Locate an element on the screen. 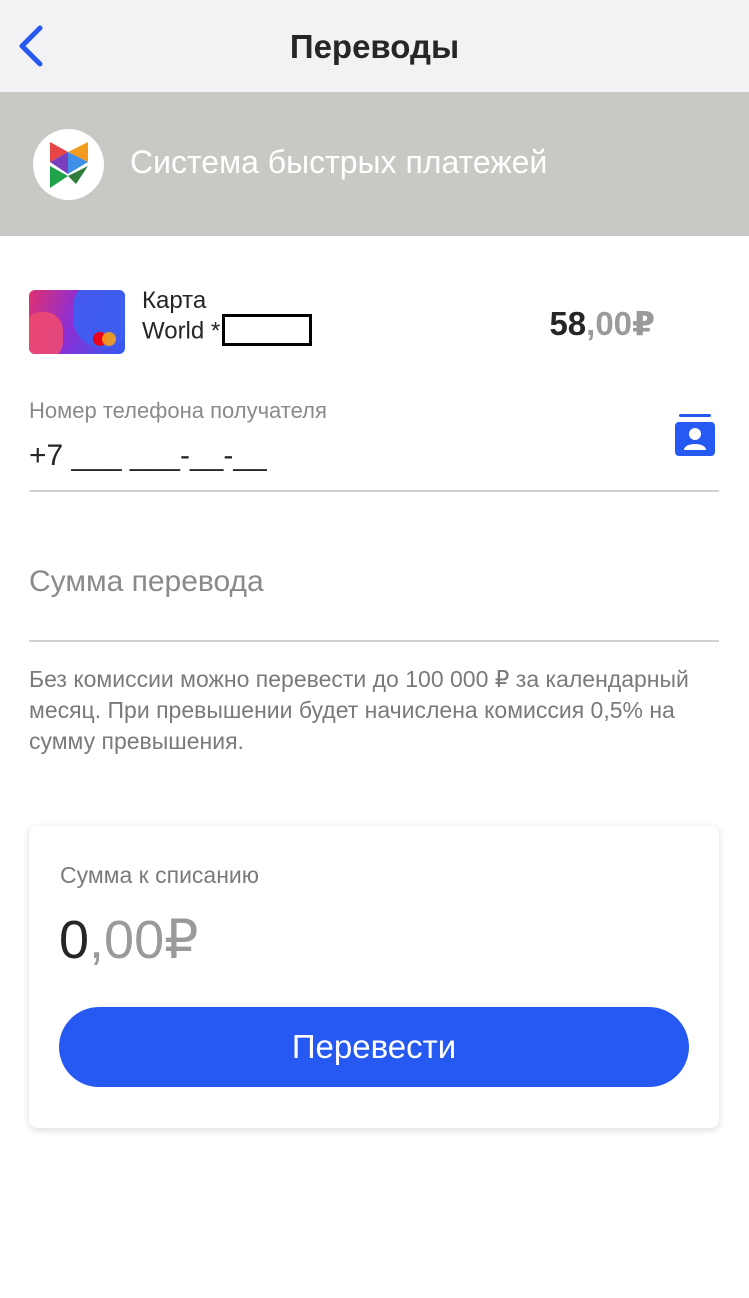  sbp-banner: Система быстрых платежей is located at coordinates (374, 164).